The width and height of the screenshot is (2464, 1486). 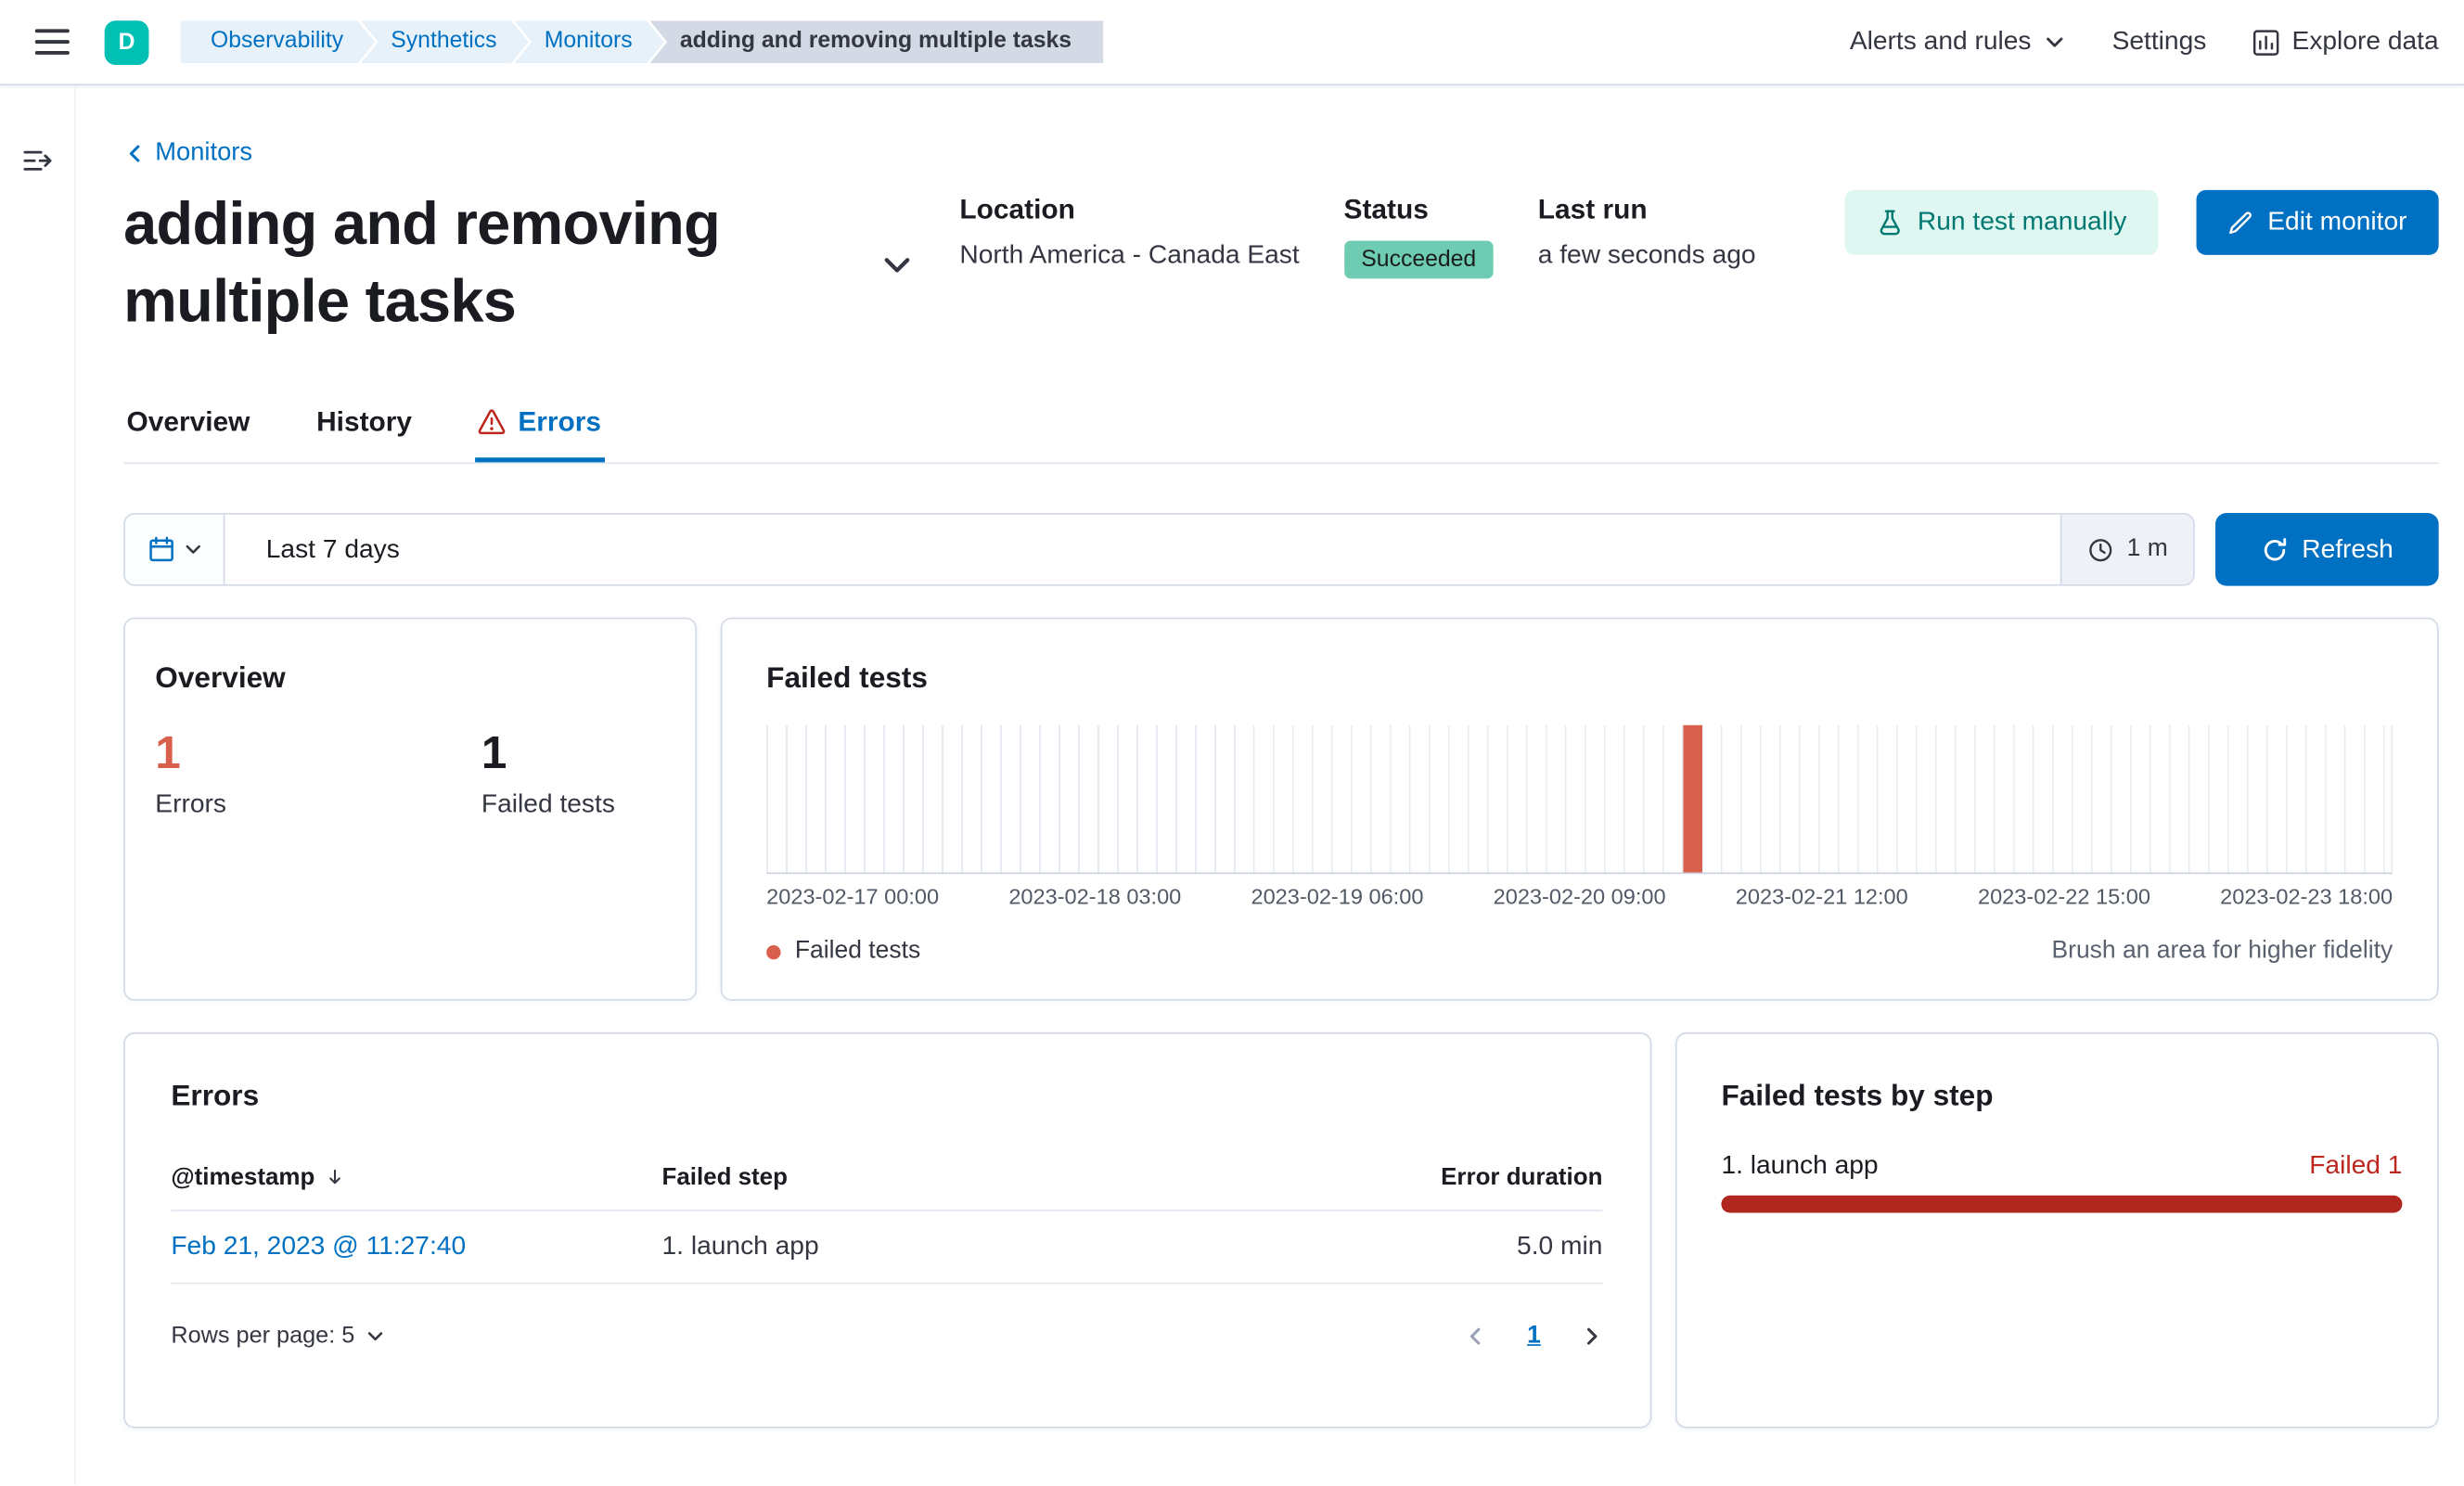 I want to click on failed-tests-panel-title: Failed tests, so click(x=847, y=677).